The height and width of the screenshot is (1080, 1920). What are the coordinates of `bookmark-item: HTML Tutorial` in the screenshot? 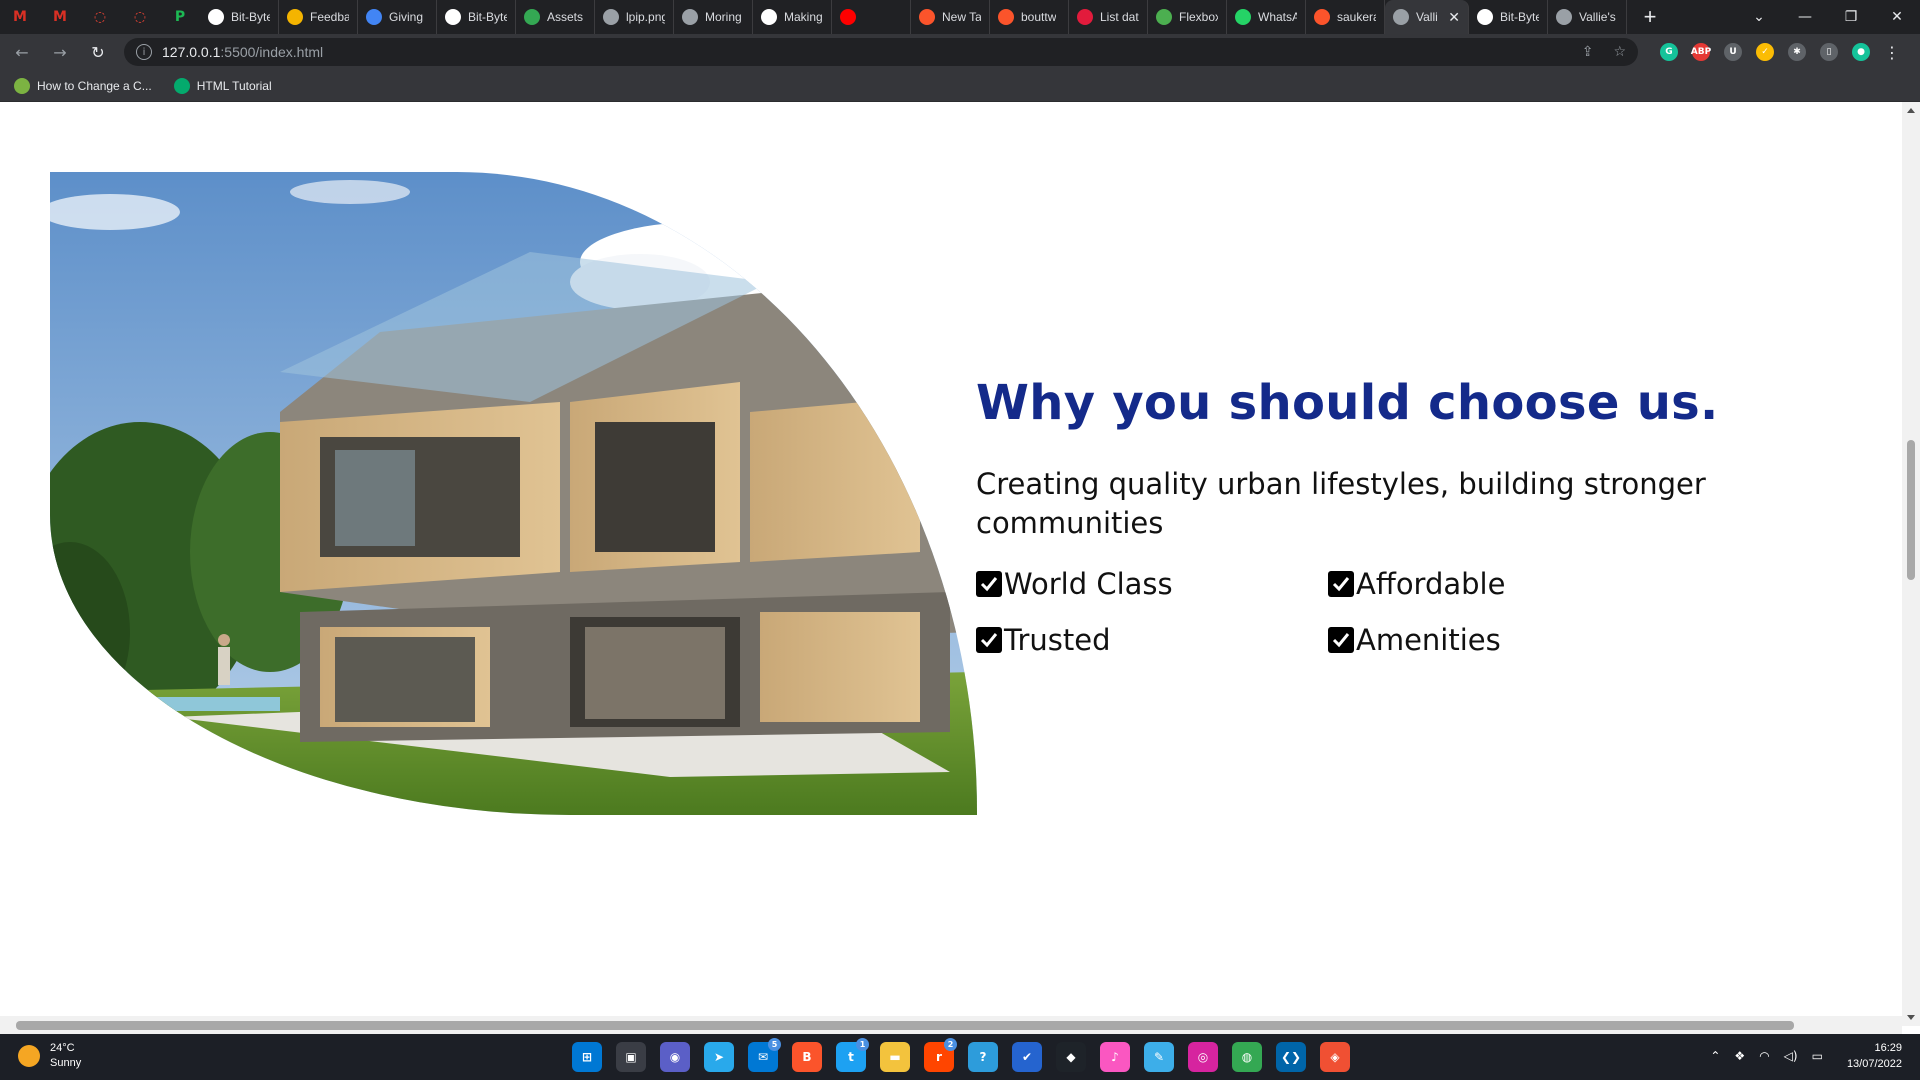 It's located at (222, 85).